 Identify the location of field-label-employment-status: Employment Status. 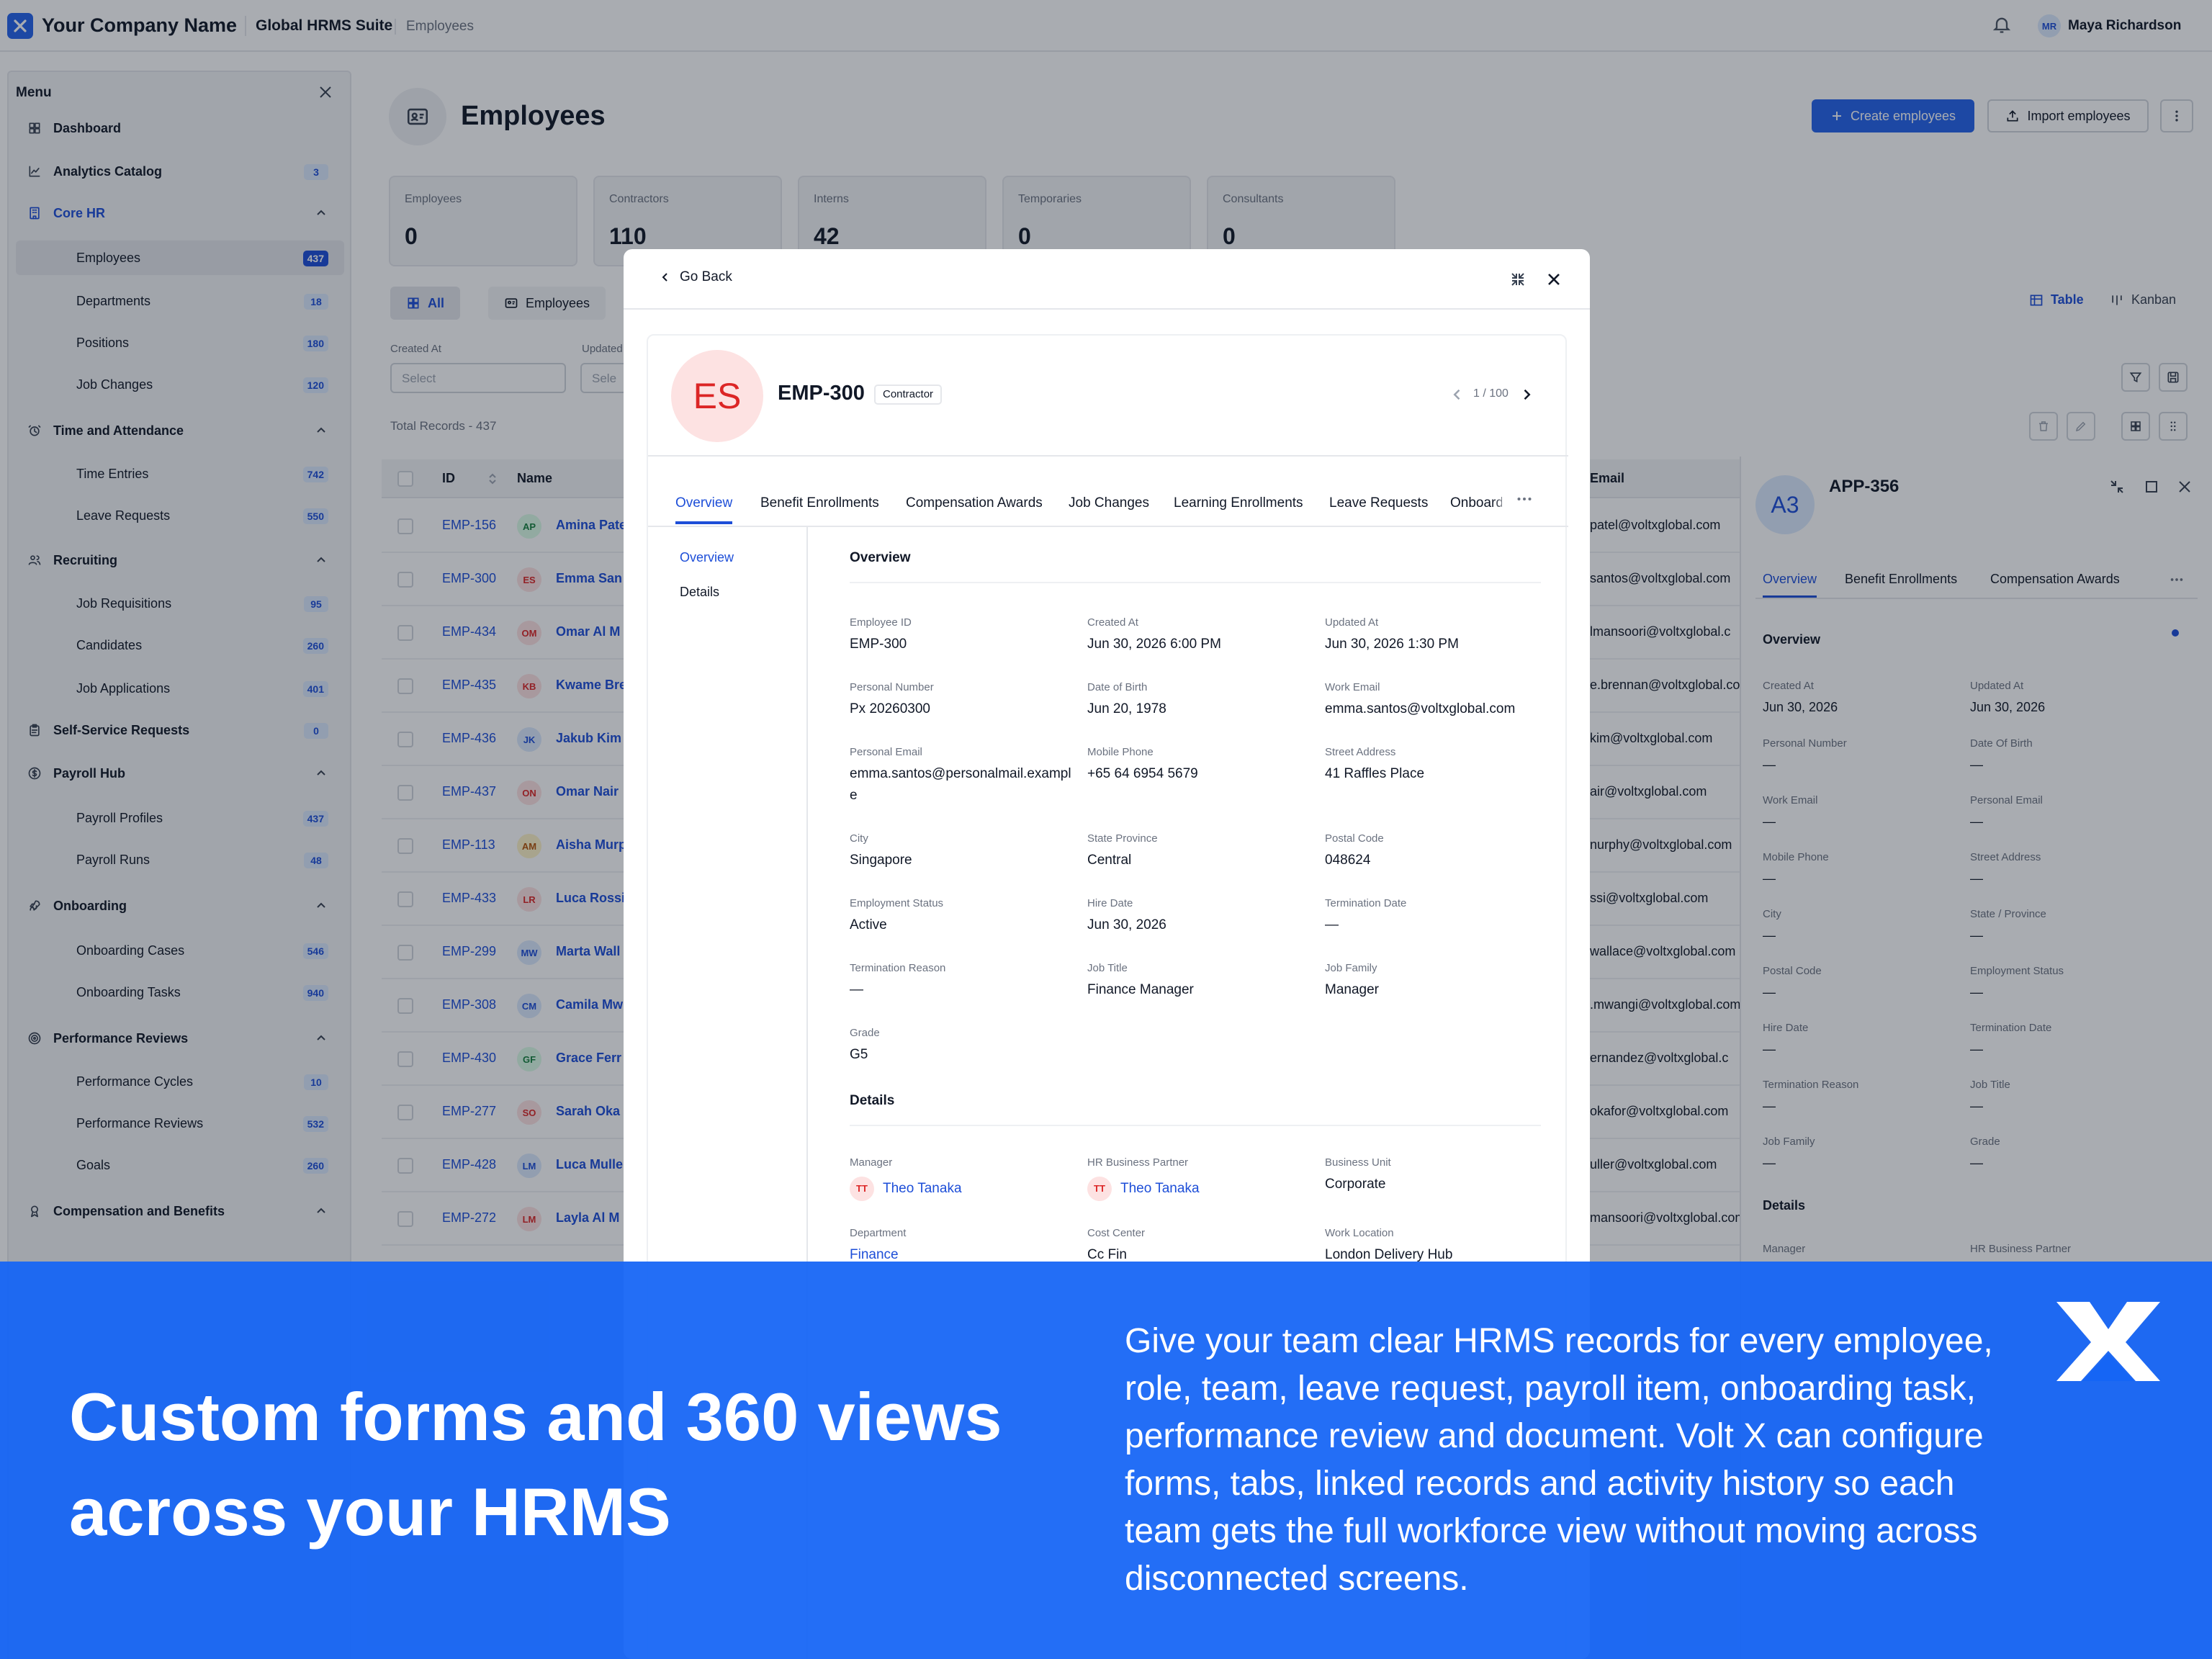
(897, 903).